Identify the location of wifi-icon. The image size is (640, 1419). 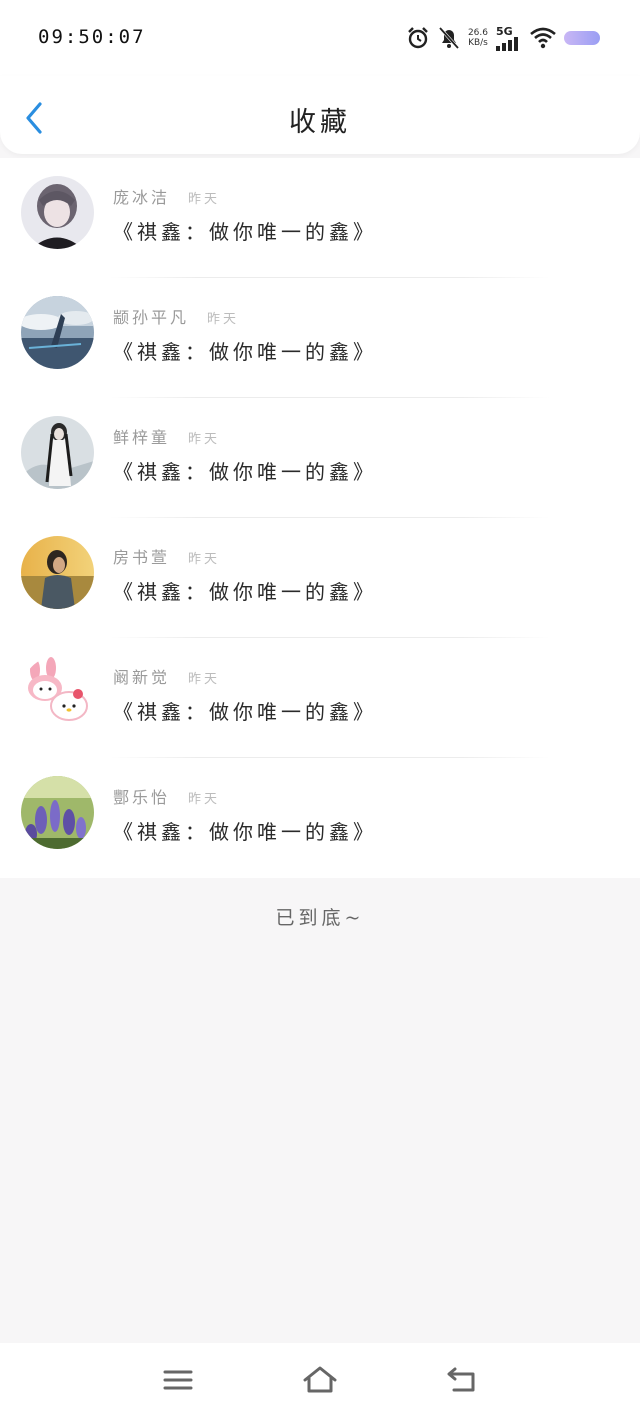
(543, 38).